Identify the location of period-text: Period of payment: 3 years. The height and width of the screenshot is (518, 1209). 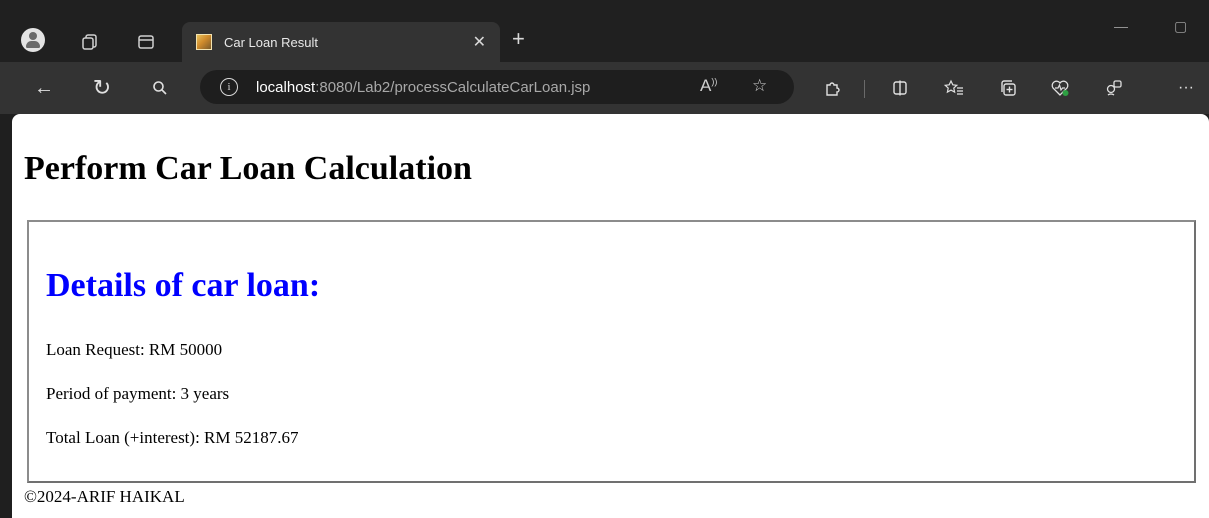
(138, 393).